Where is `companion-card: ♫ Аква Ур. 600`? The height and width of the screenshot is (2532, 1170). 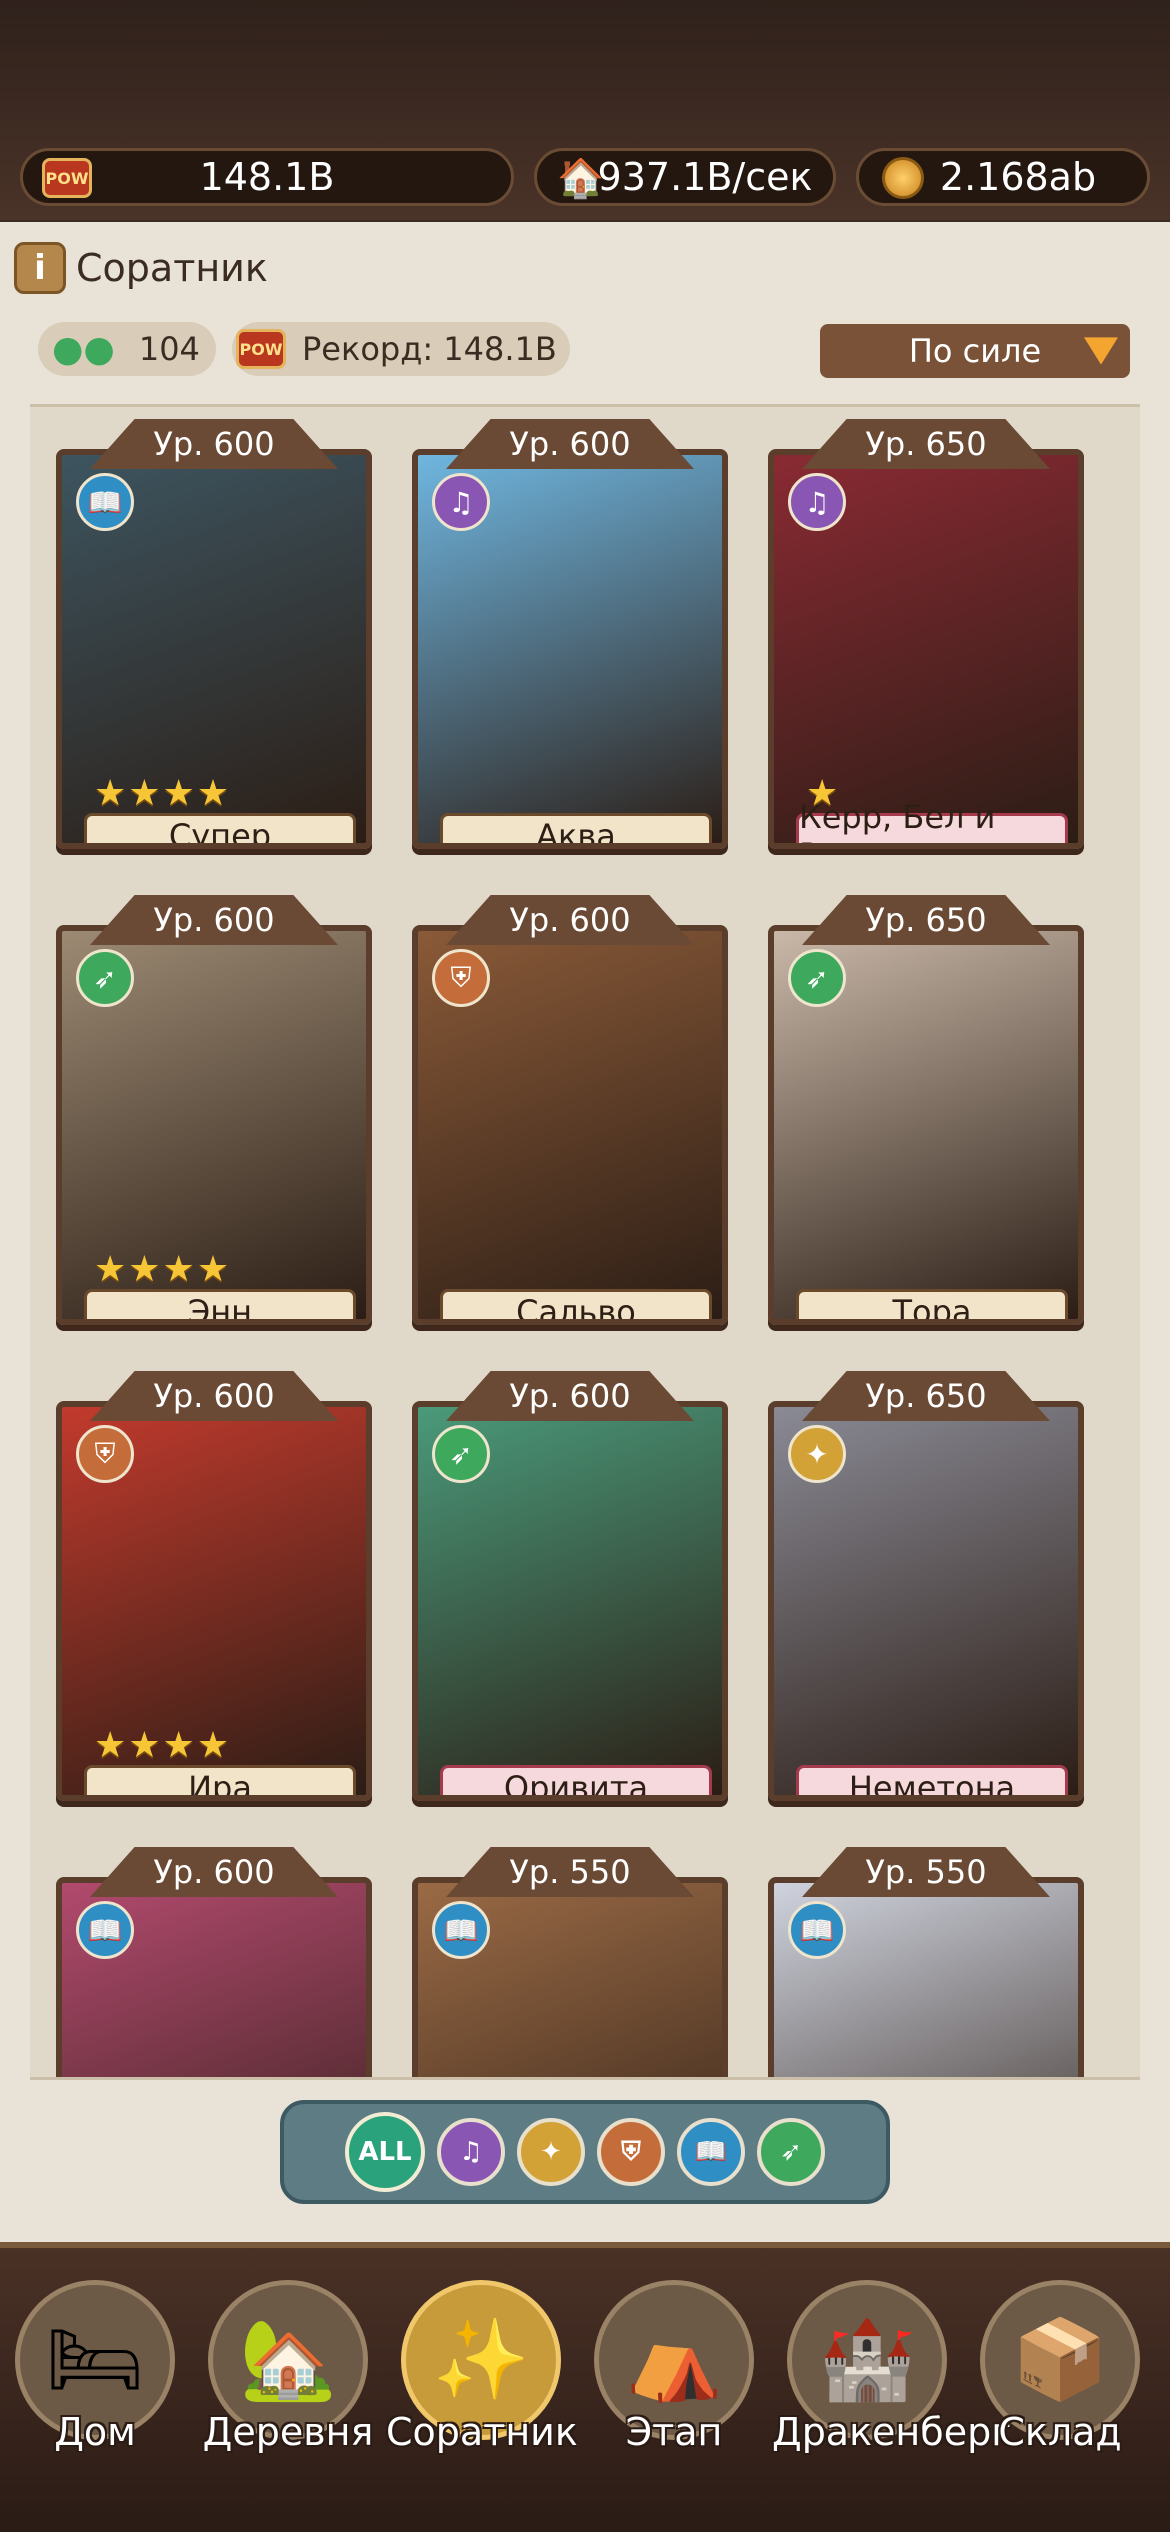
companion-card: ♫ Аква Ур. 600 is located at coordinates (570, 635).